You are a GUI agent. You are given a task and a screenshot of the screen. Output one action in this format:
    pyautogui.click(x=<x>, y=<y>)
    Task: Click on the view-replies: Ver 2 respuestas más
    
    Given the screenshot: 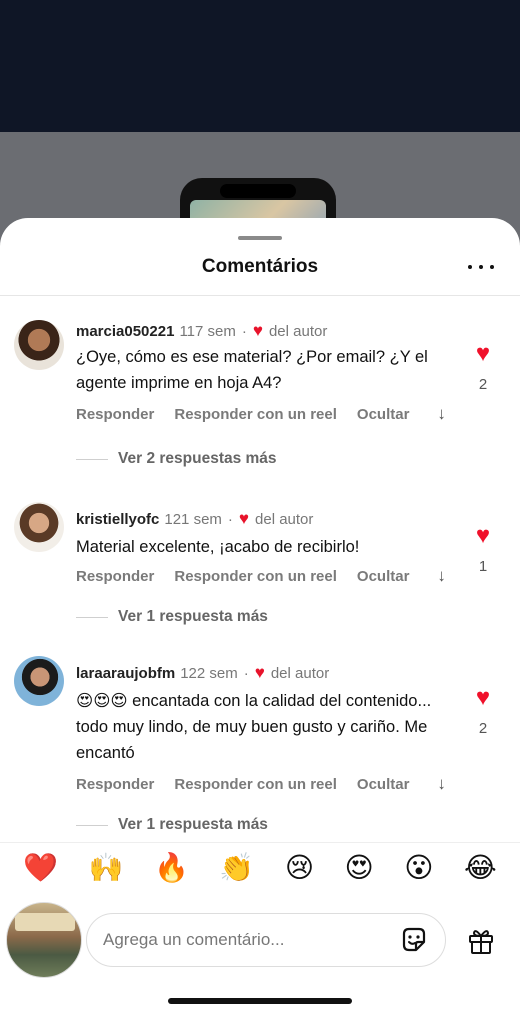 What is the action you would take?
    pyautogui.click(x=176, y=459)
    